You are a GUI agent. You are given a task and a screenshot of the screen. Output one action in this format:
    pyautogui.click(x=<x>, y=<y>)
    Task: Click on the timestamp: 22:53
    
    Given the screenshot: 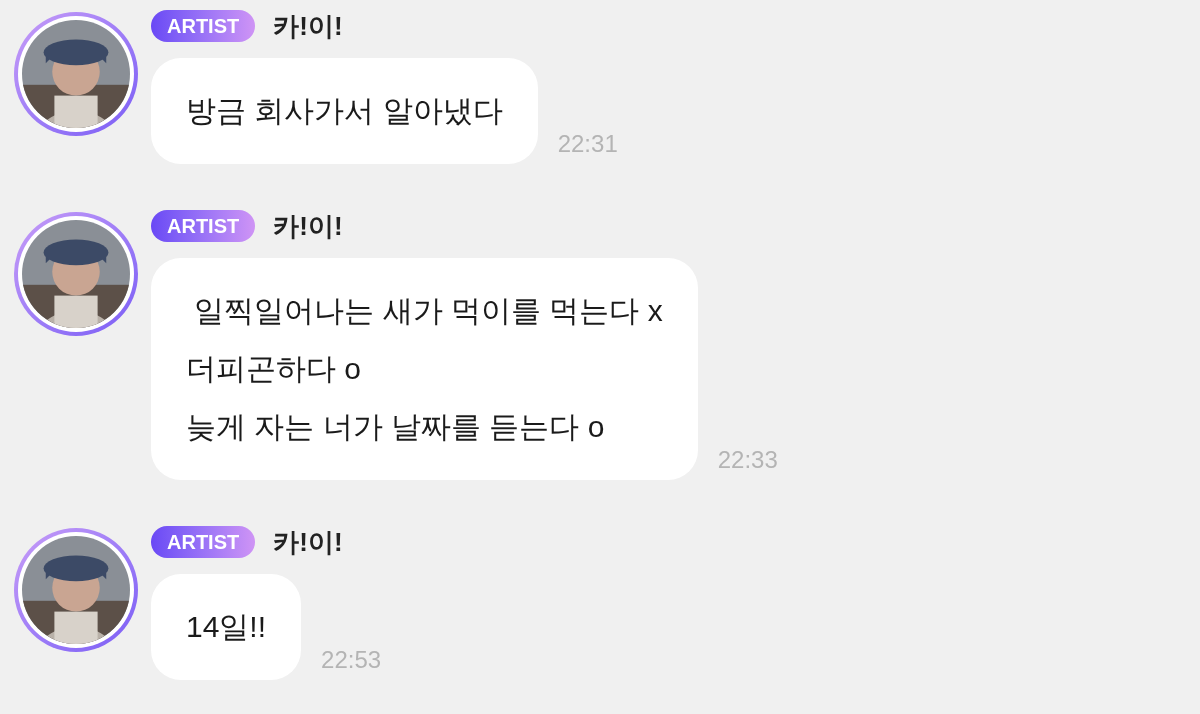 What is the action you would take?
    pyautogui.click(x=351, y=660)
    